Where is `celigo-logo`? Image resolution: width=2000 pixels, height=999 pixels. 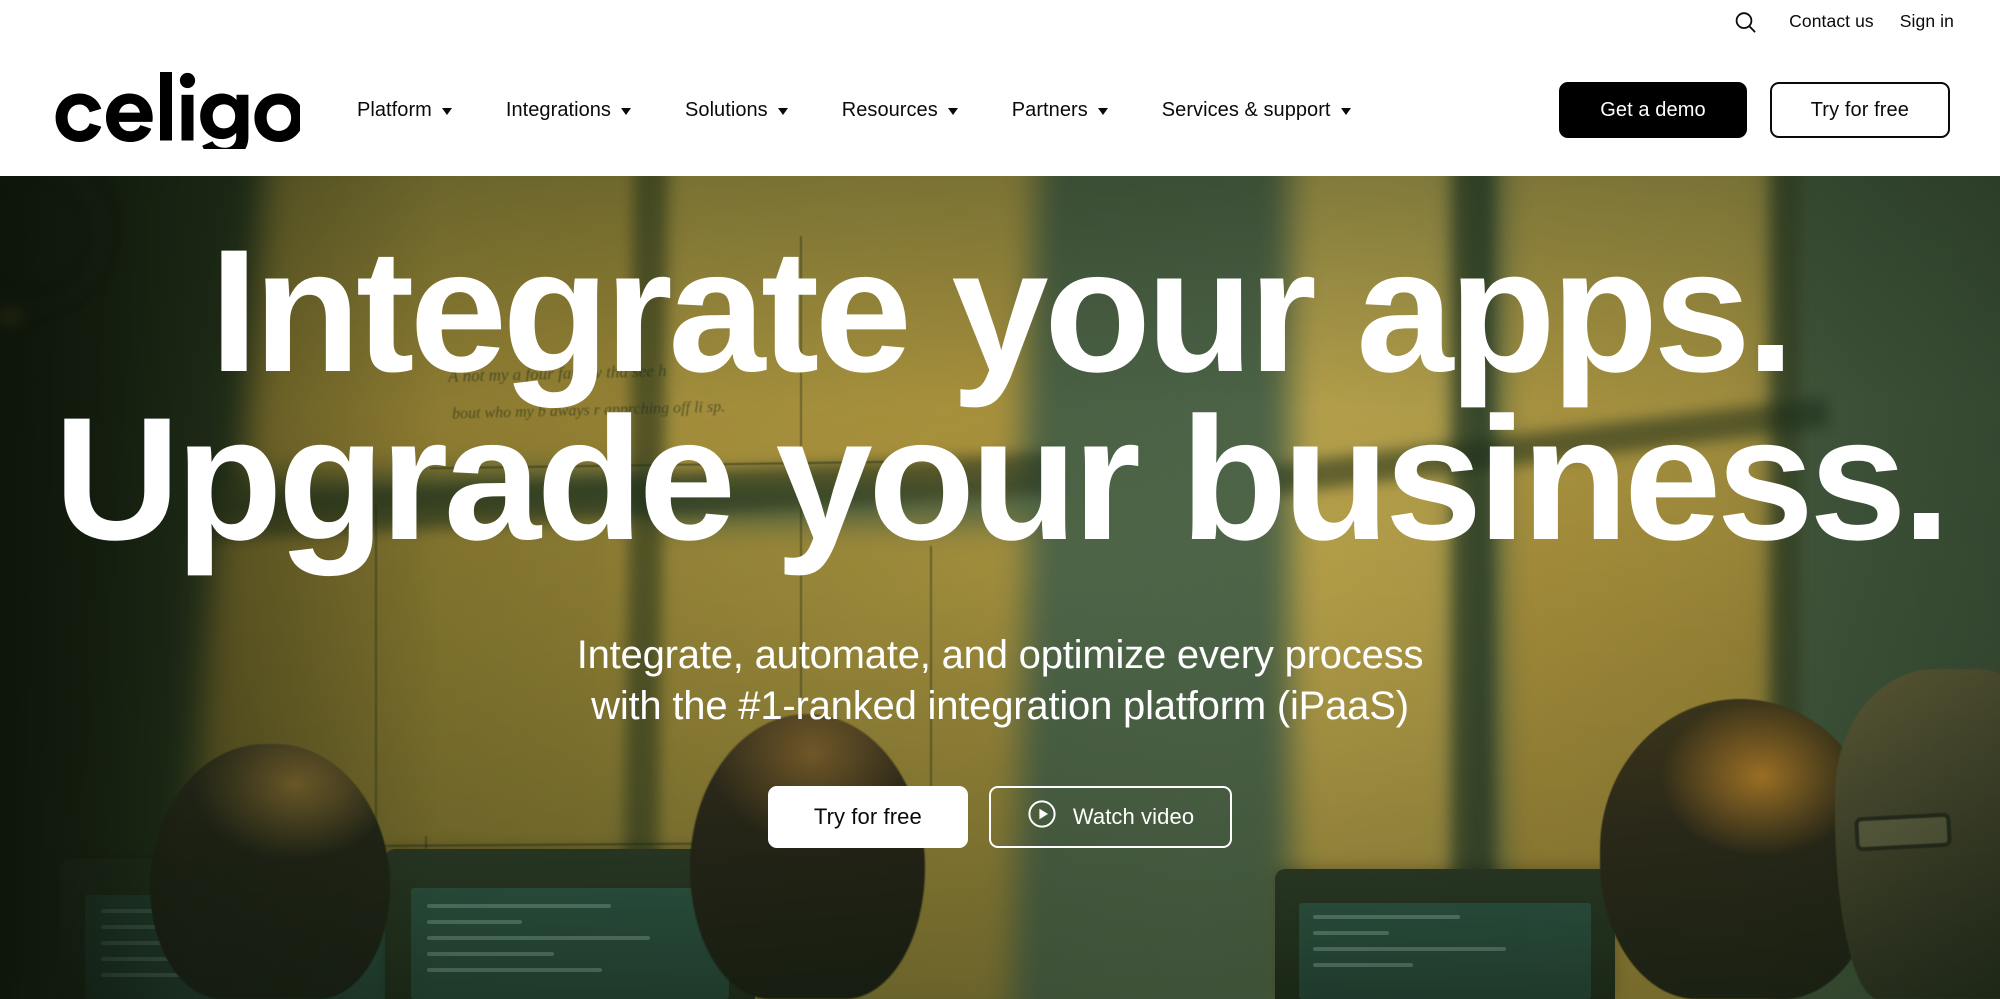
celigo-logo is located at coordinates (175, 110).